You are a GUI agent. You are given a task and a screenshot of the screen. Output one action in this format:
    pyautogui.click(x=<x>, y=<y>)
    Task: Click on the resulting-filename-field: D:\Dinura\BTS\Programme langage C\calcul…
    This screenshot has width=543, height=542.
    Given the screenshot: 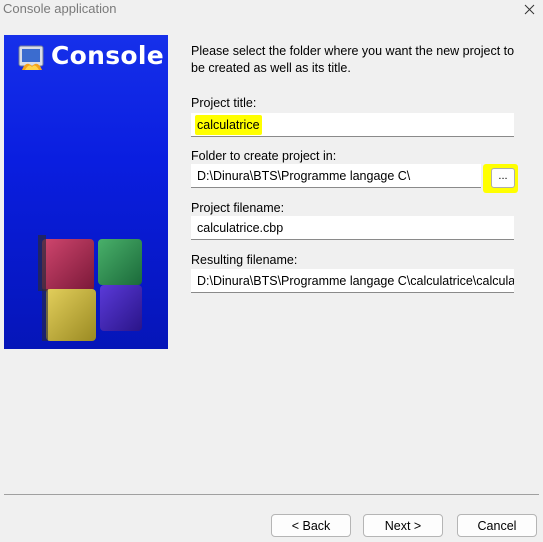 What is the action you would take?
    pyautogui.click(x=352, y=281)
    